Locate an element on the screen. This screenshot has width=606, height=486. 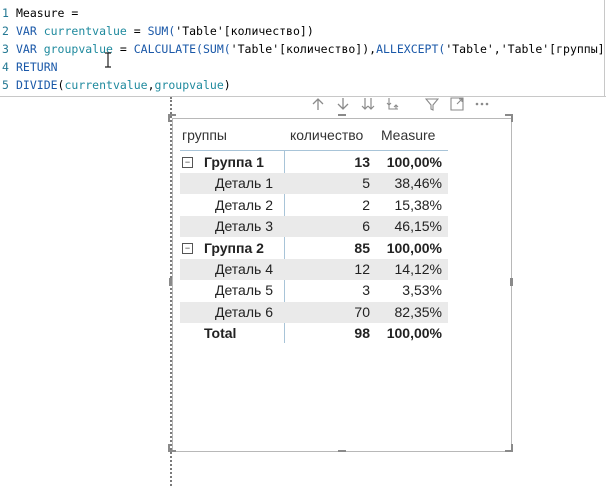
double-arrow-down-icon is located at coordinates (368, 104).